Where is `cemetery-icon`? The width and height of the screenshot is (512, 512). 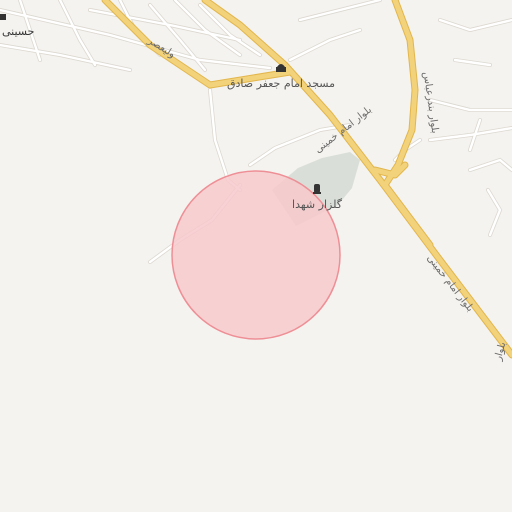 cemetery-icon is located at coordinates (317, 189).